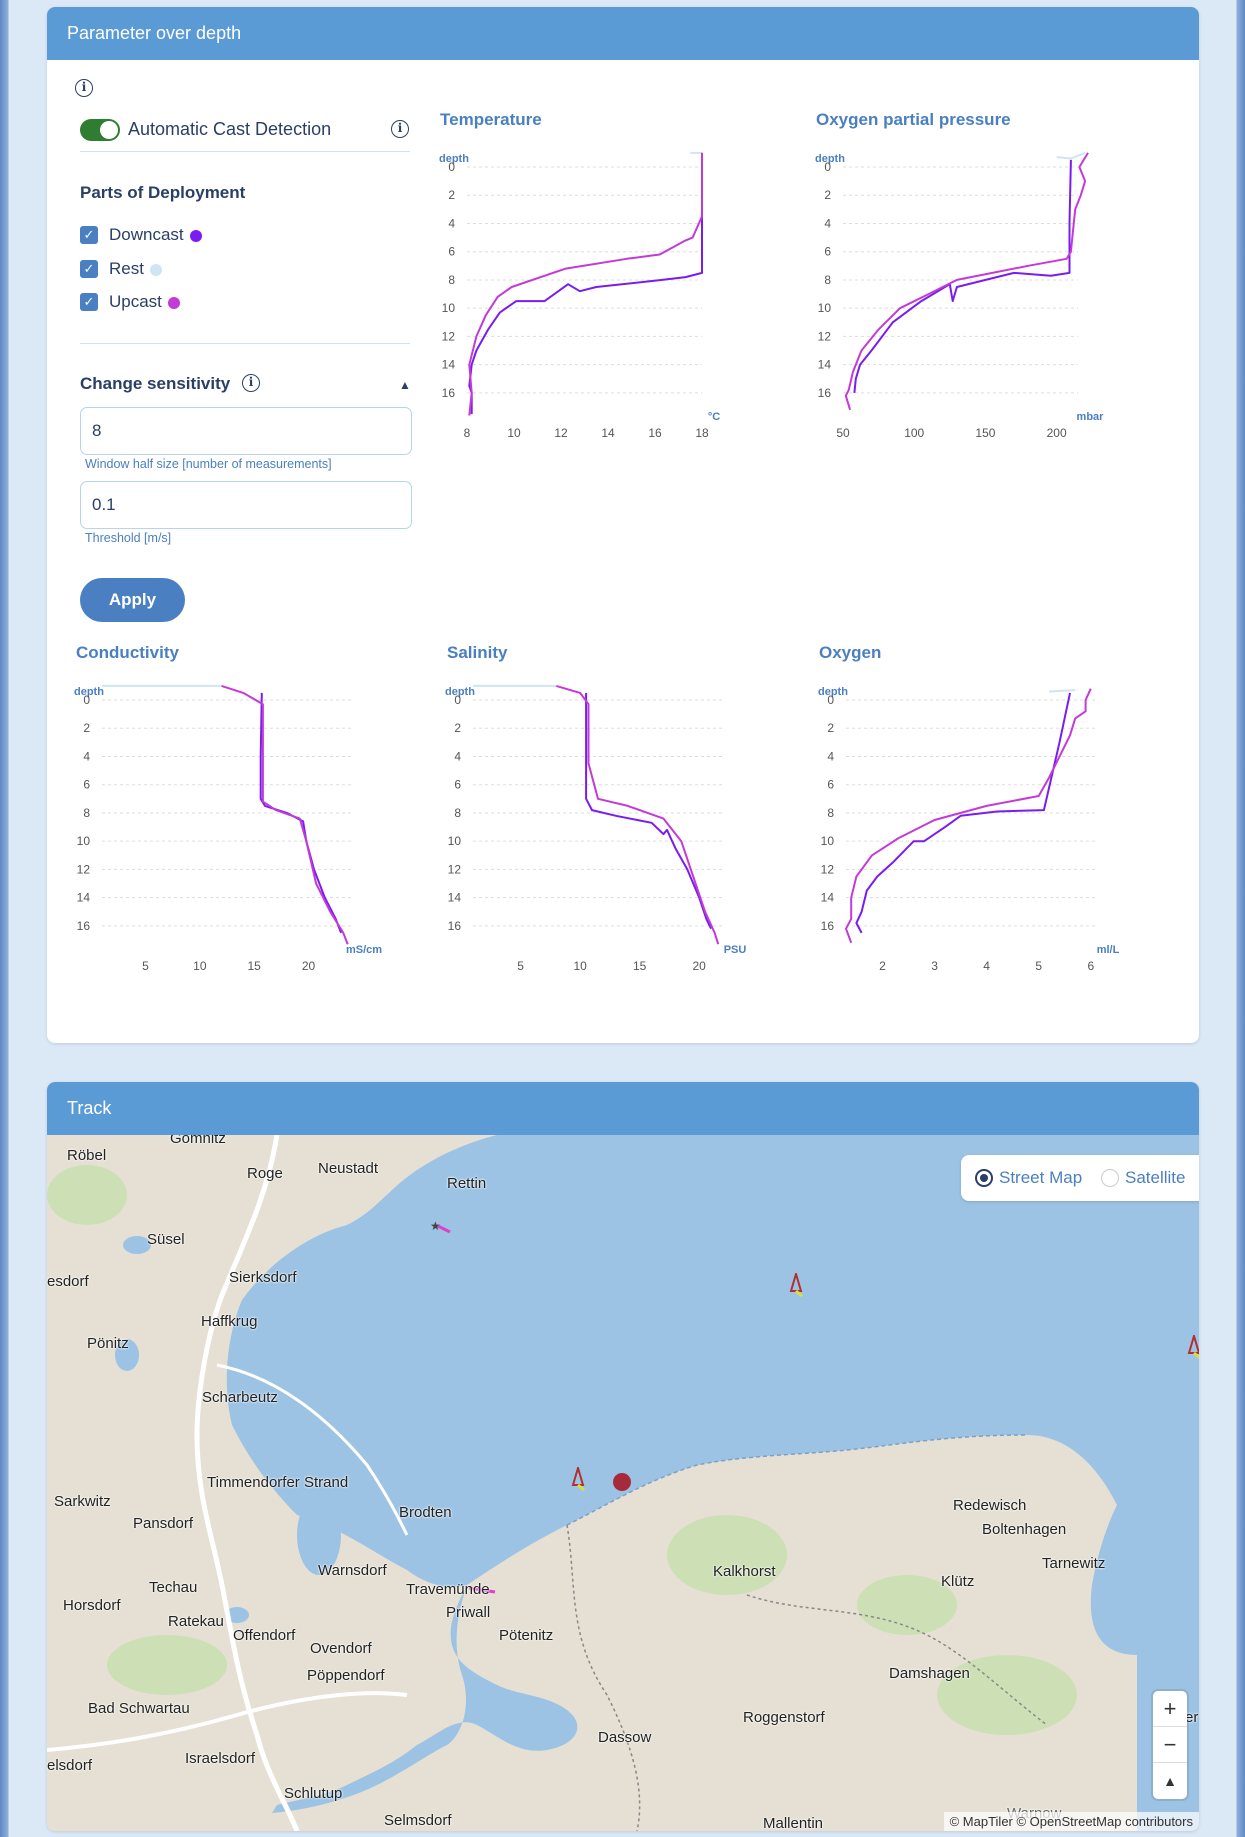 Image resolution: width=1245 pixels, height=1837 pixels. Describe the element at coordinates (166, 1239) in the screenshot. I see `place-label: Süsel` at that location.